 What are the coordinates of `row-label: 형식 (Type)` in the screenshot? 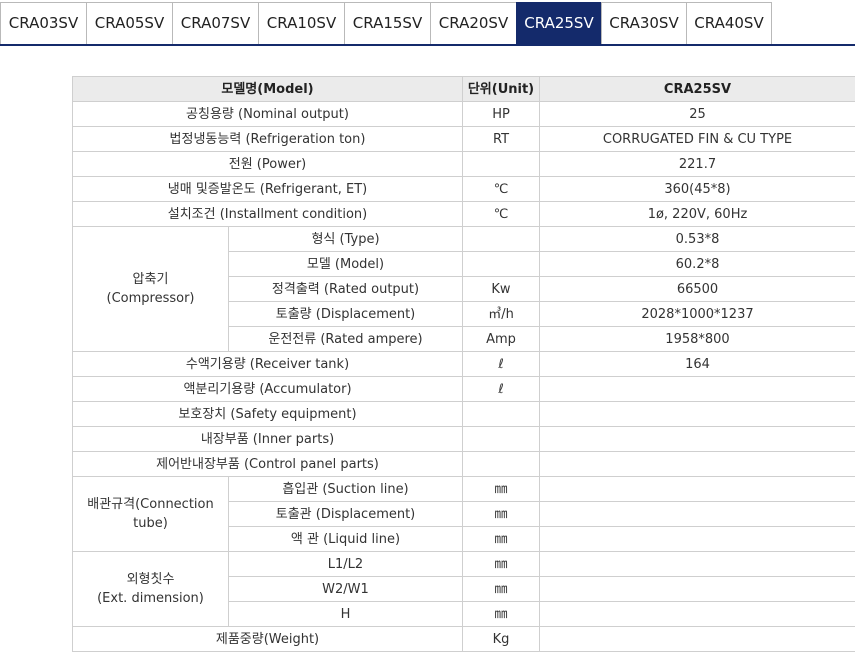 It's located at (345, 239).